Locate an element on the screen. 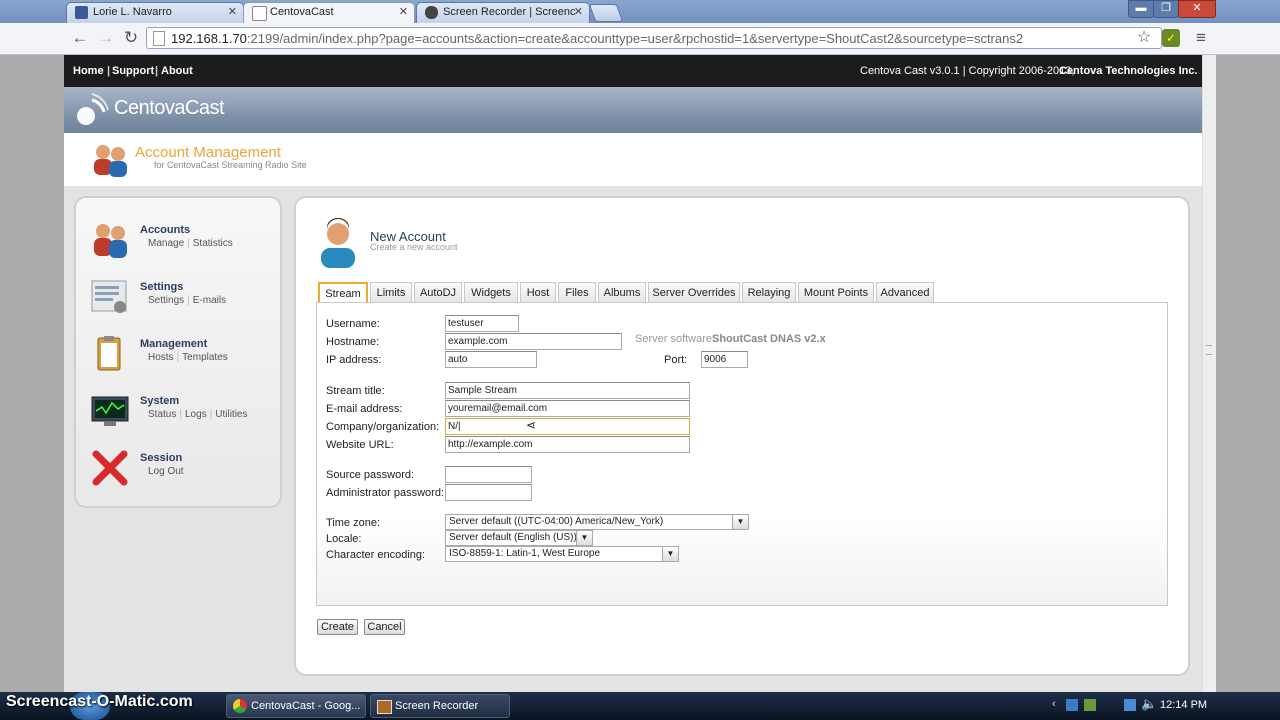 The height and width of the screenshot is (720, 1280). nav-link-home: Home is located at coordinates (88, 71).